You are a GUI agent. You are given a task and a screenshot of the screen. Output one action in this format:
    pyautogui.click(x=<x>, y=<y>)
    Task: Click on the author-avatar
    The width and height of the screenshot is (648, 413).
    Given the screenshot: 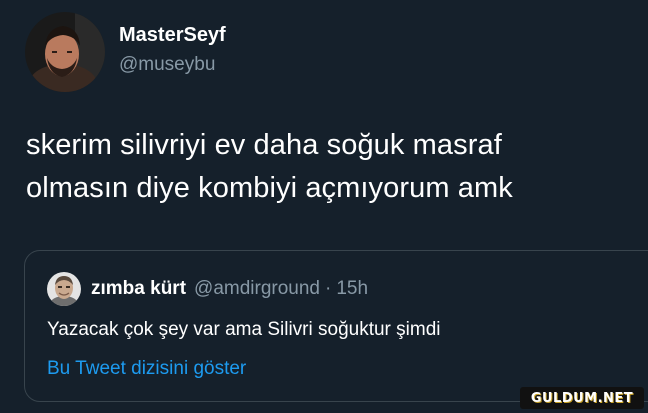 What is the action you would take?
    pyautogui.click(x=65, y=52)
    